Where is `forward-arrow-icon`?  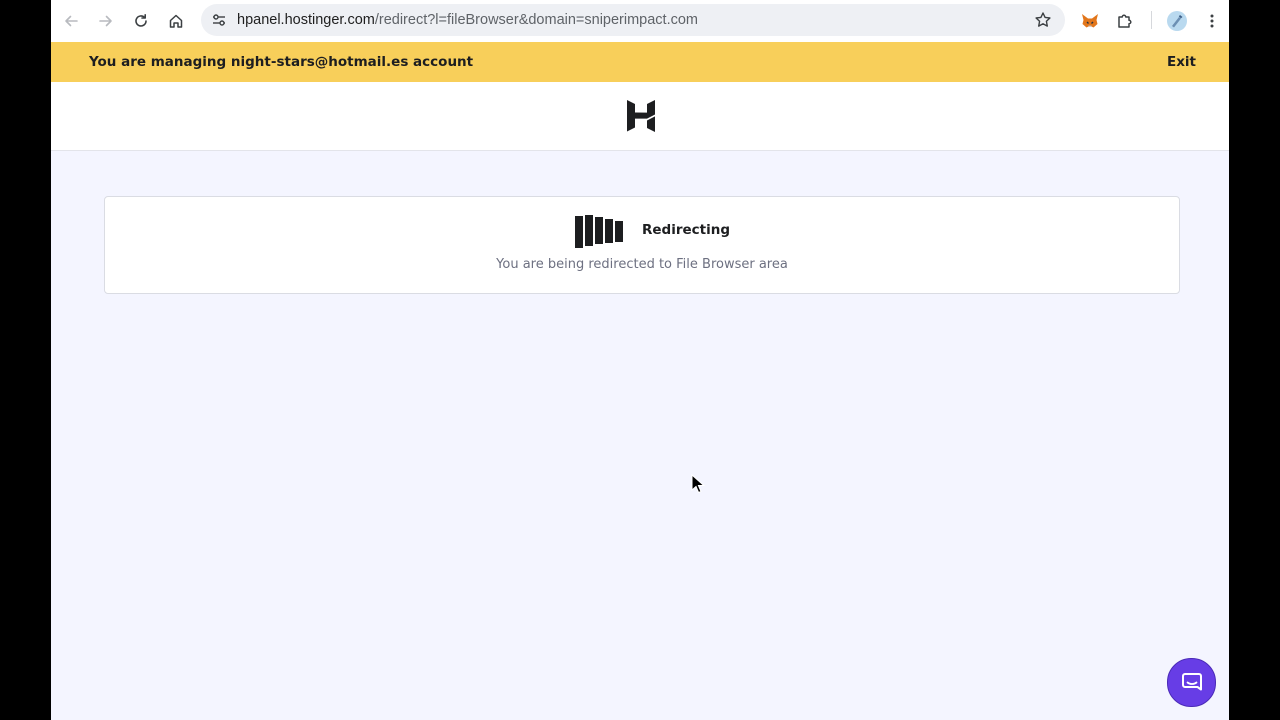 forward-arrow-icon is located at coordinates (105, 21).